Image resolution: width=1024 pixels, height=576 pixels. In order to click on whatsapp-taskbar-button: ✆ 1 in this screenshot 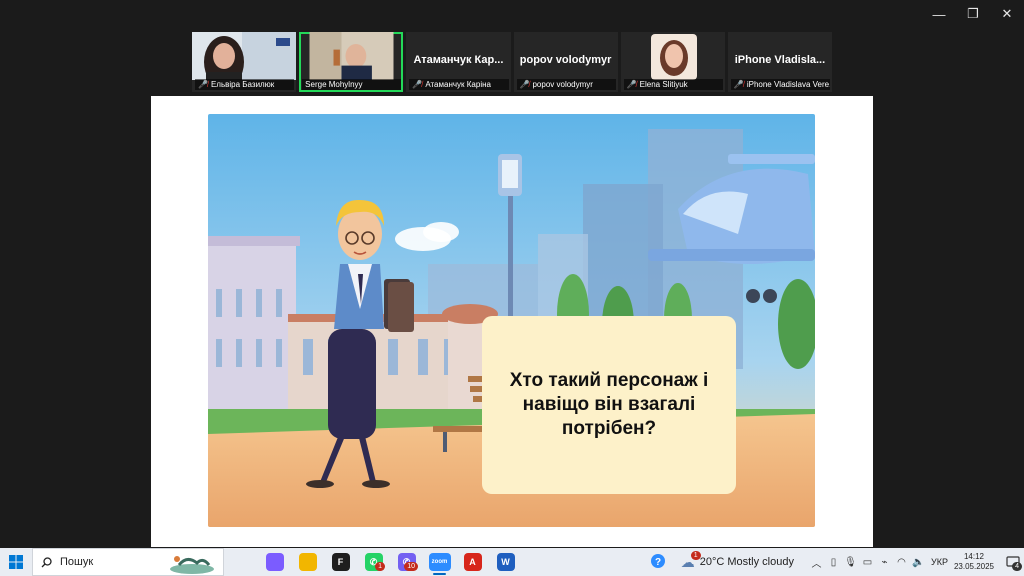, I will do `click(373, 562)`.